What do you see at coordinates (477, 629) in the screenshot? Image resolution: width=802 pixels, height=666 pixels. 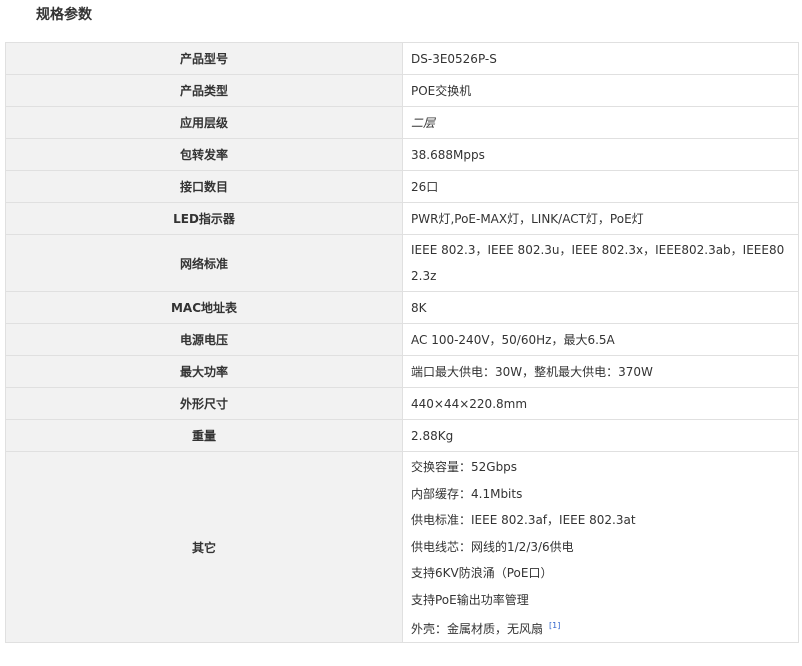 I see `other-line-text: 外壳：金属材质，无风扇` at bounding box center [477, 629].